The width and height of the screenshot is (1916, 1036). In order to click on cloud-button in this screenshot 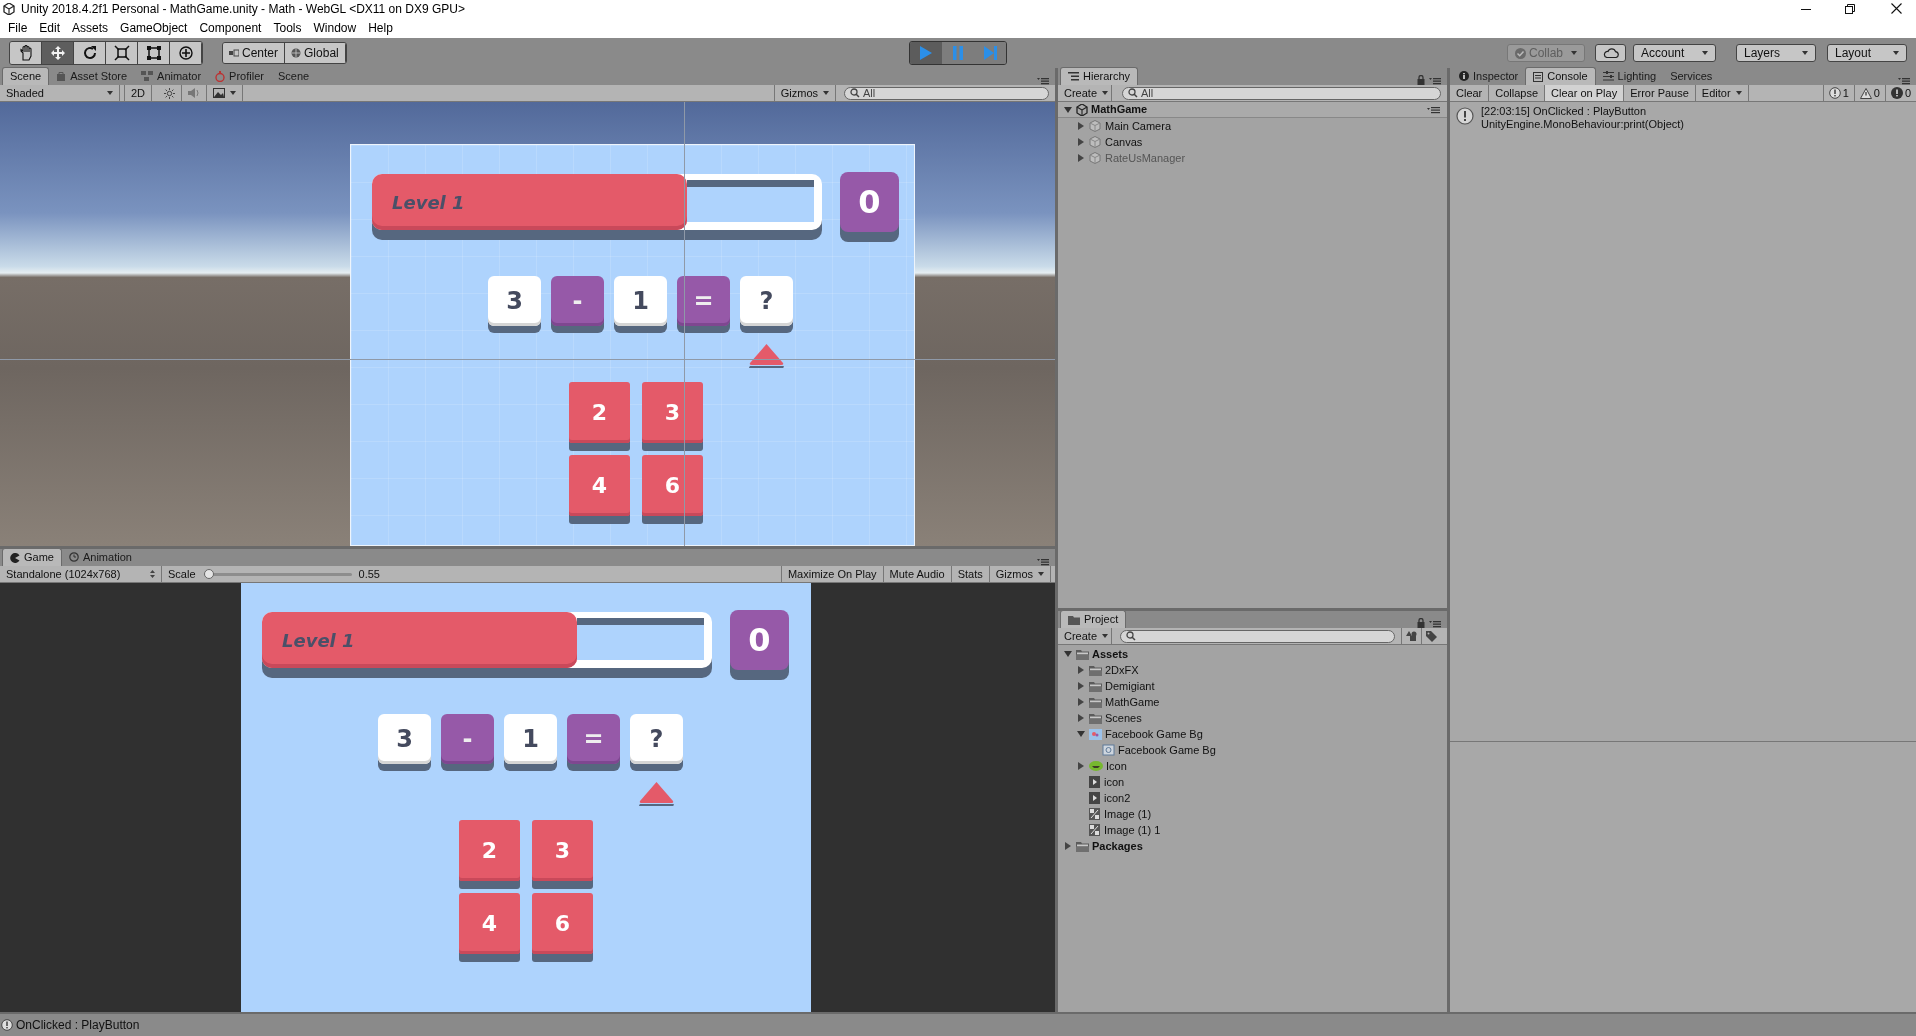, I will do `click(1610, 53)`.